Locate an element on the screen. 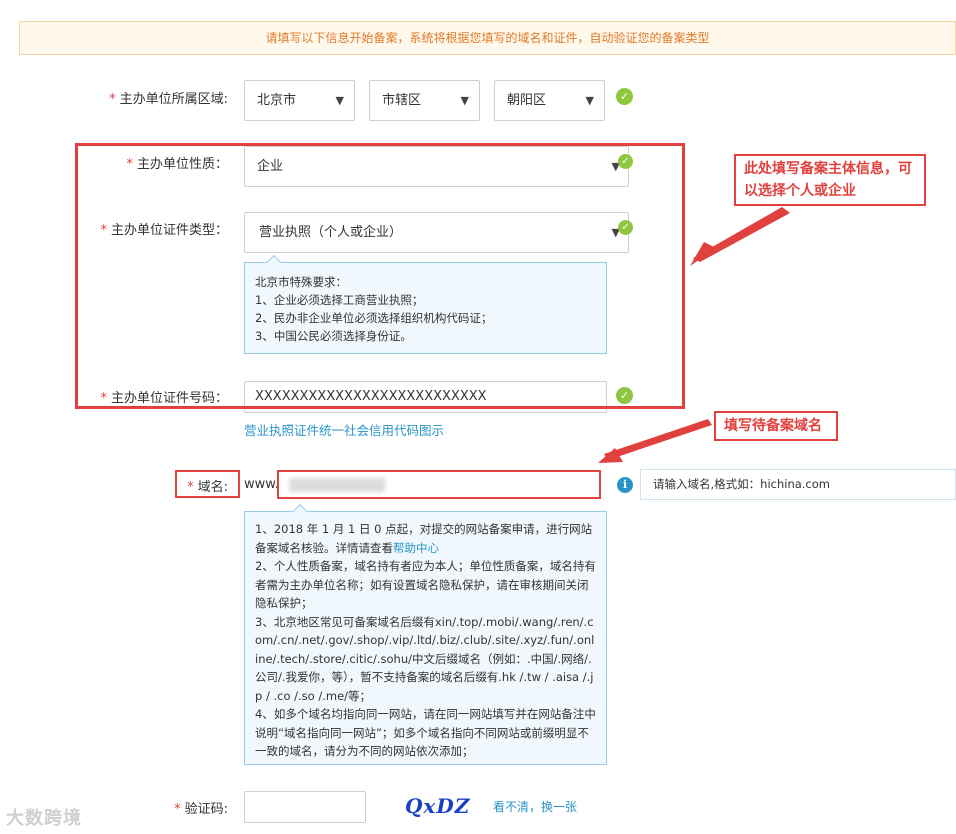 The height and width of the screenshot is (834, 956). domain-input is located at coordinates (439, 484).